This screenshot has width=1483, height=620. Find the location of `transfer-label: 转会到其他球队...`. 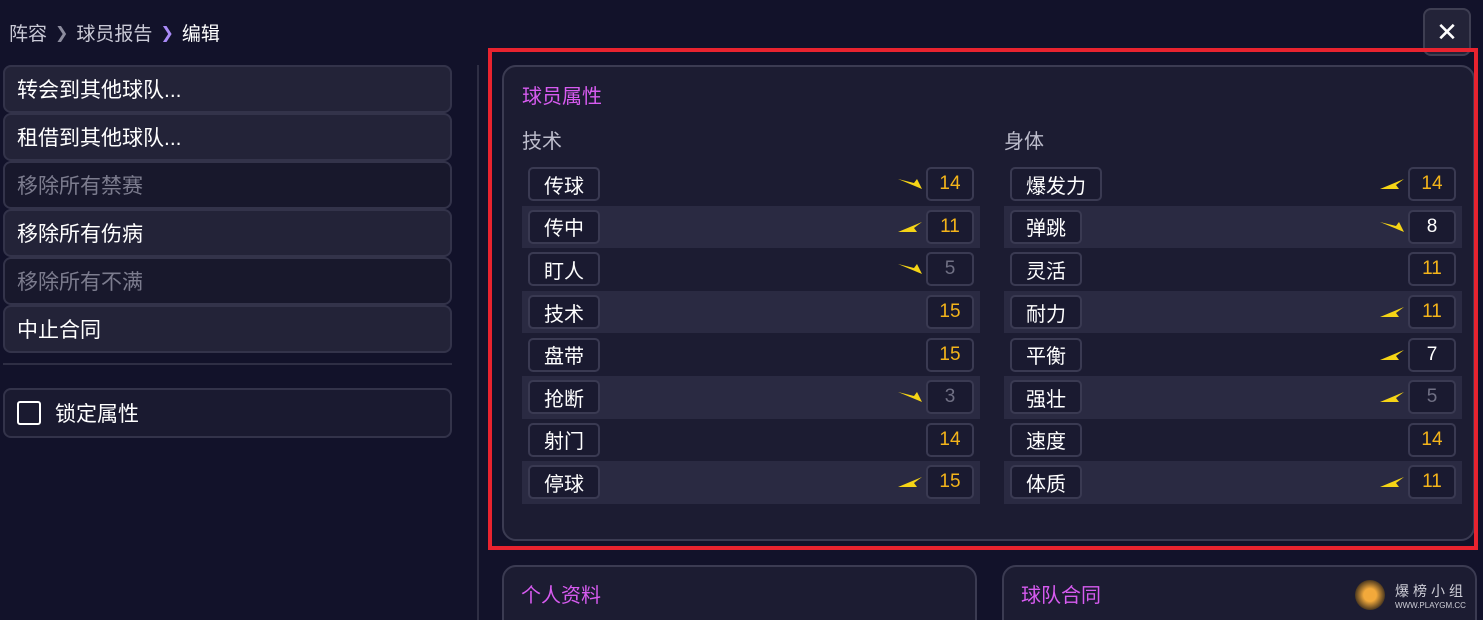

transfer-label: 转会到其他球队... is located at coordinates (99, 90).